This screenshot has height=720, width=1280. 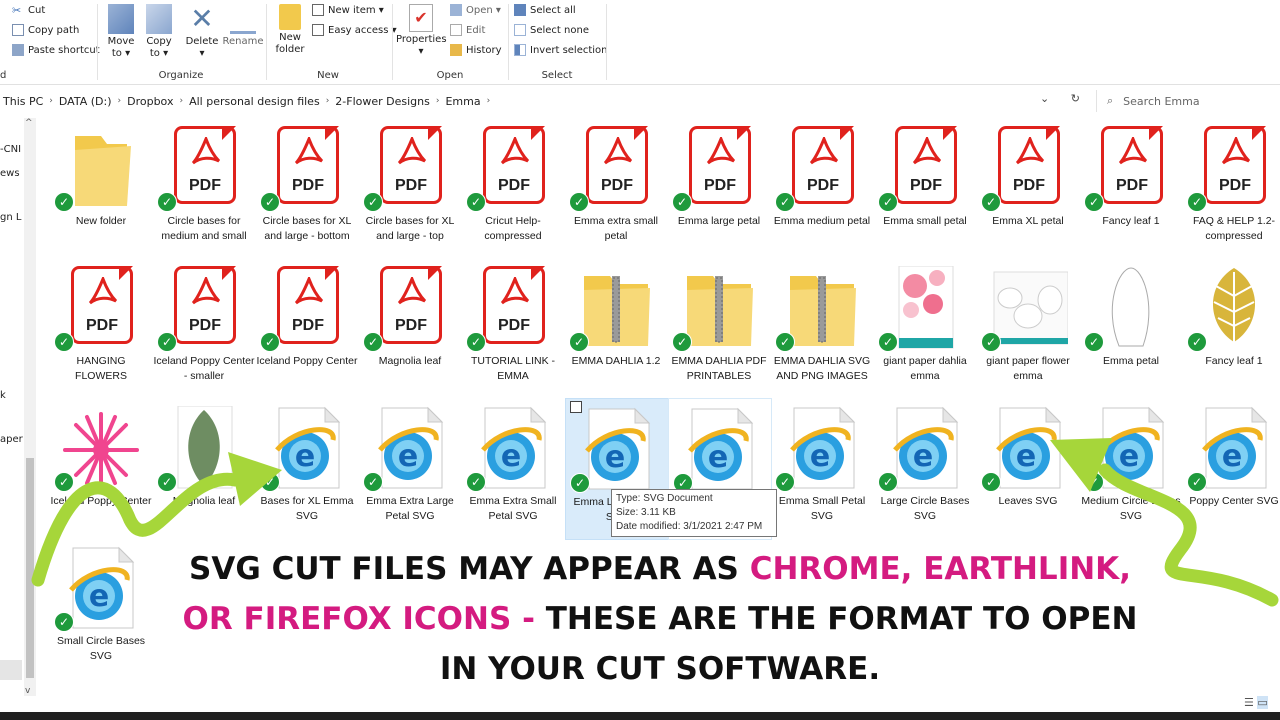 I want to click on large-icons-view-icon: ▭, so click(x=1262, y=702).